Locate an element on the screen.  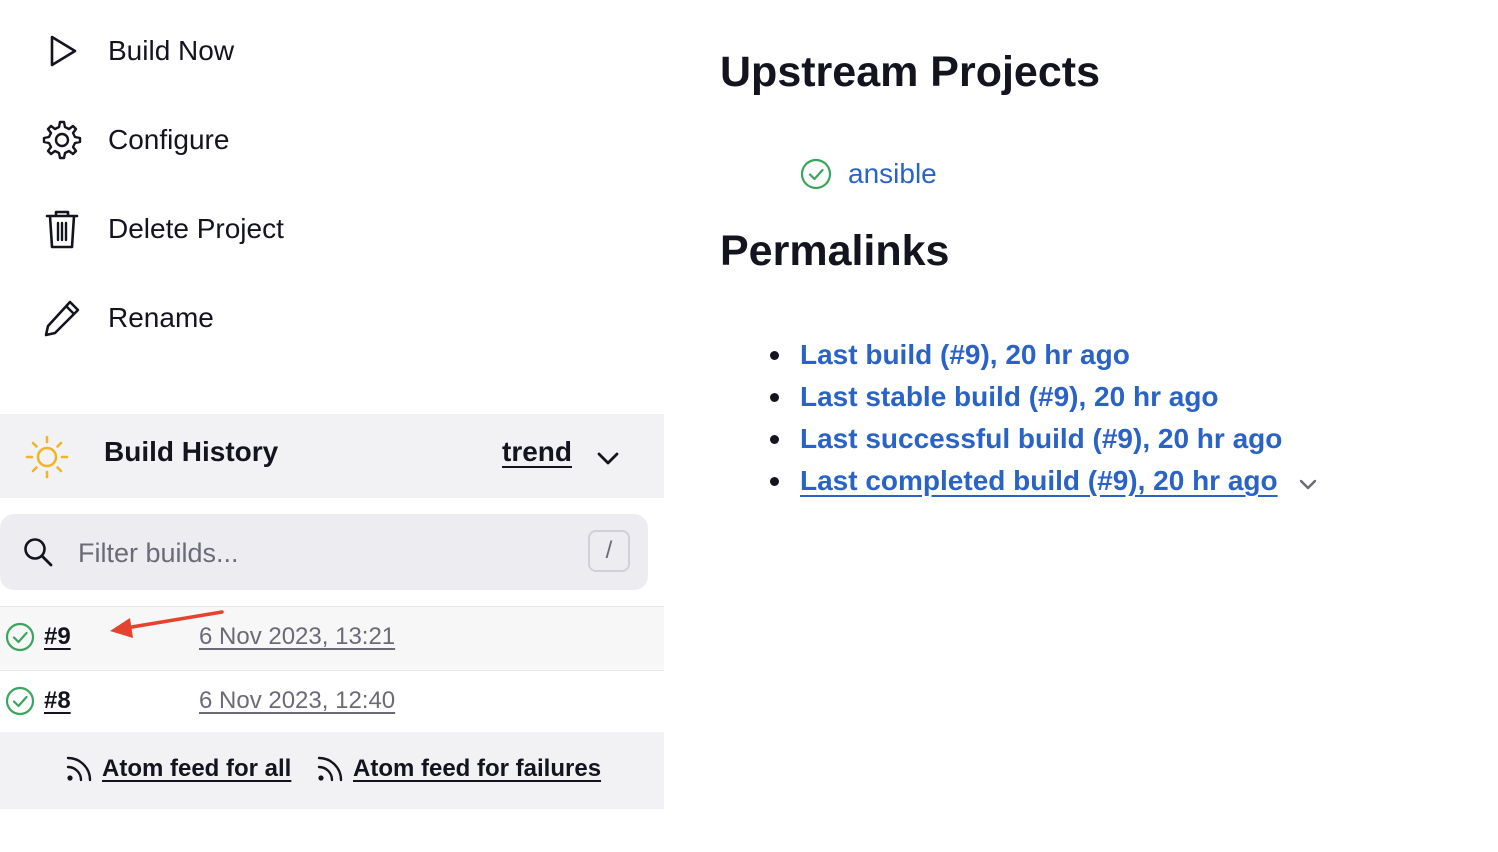
build-row: #9 6 Nov 2023, 13:21 is located at coordinates (332, 637).